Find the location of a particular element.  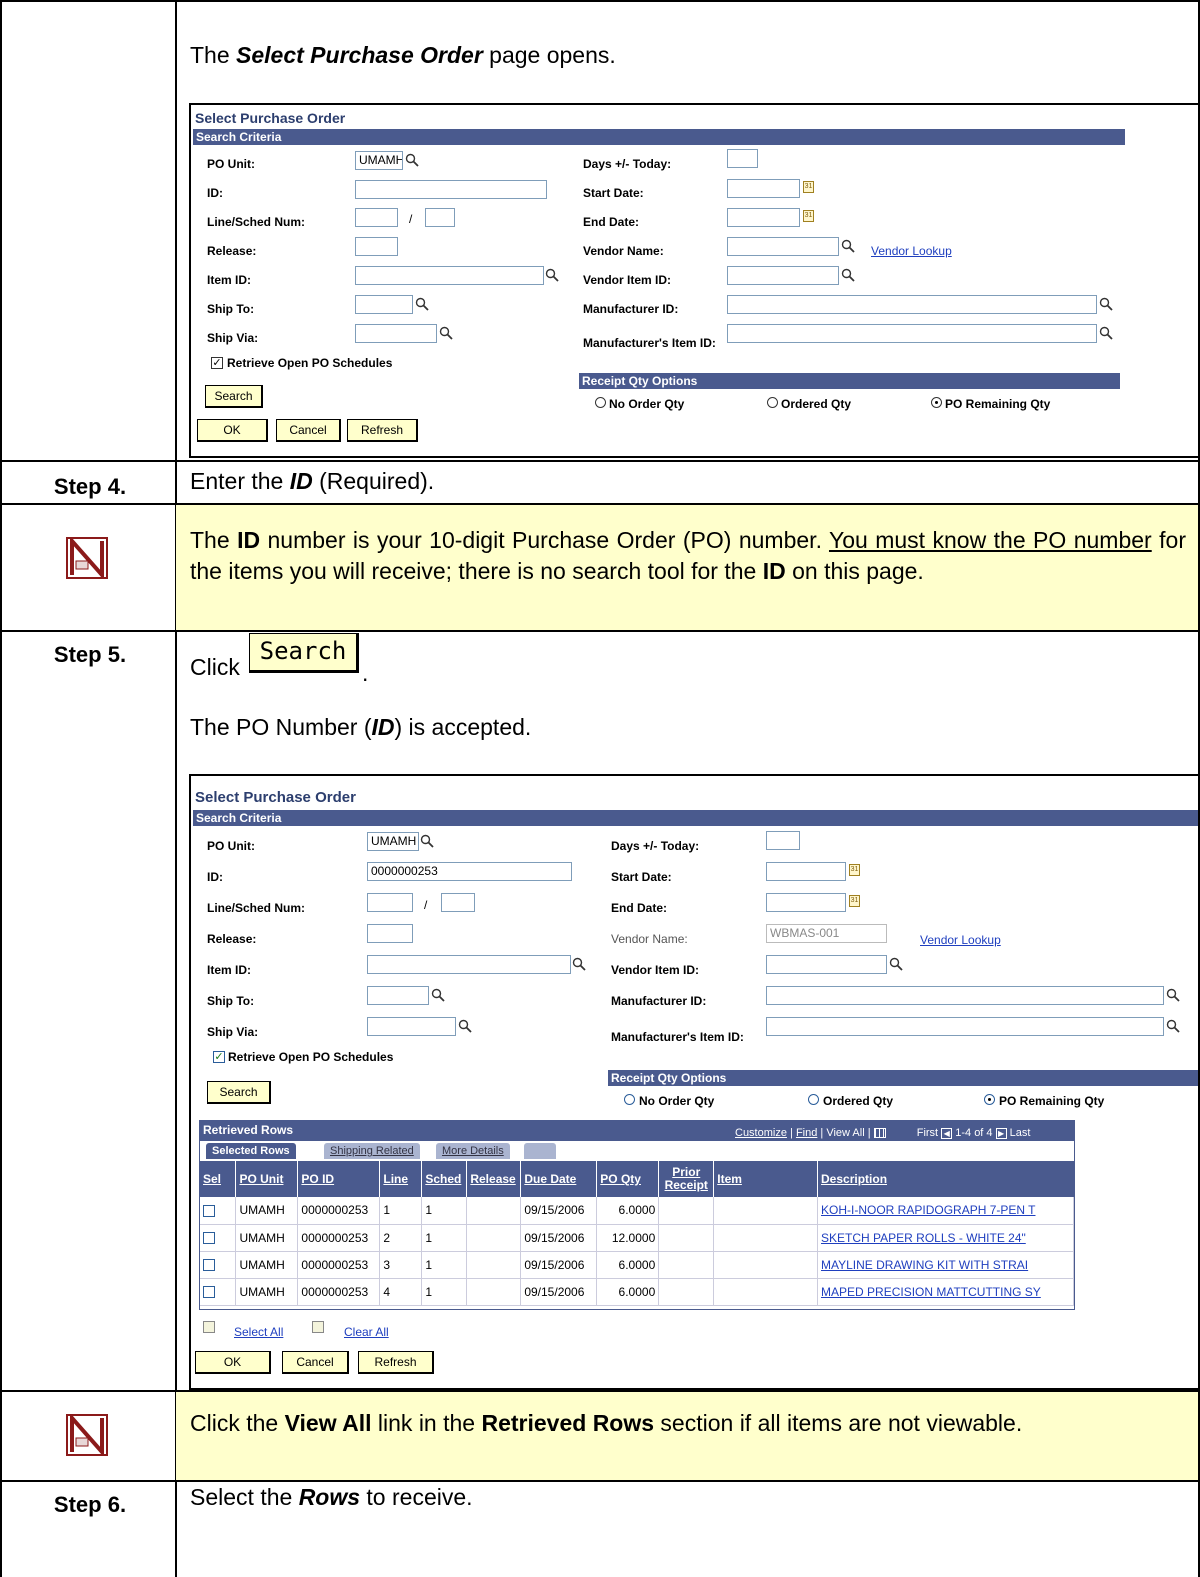

col-sched: Sched is located at coordinates (444, 1179).